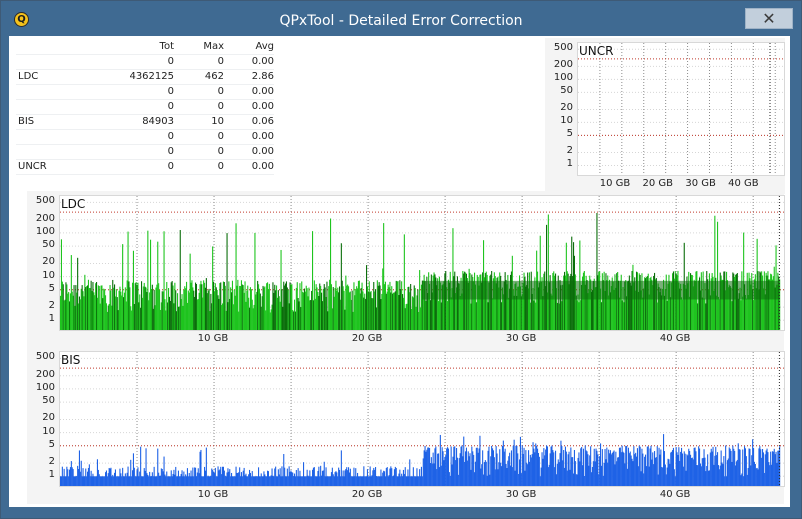  Describe the element at coordinates (264, 46) in the screenshot. I see `stats-header-avg: Avg` at that location.